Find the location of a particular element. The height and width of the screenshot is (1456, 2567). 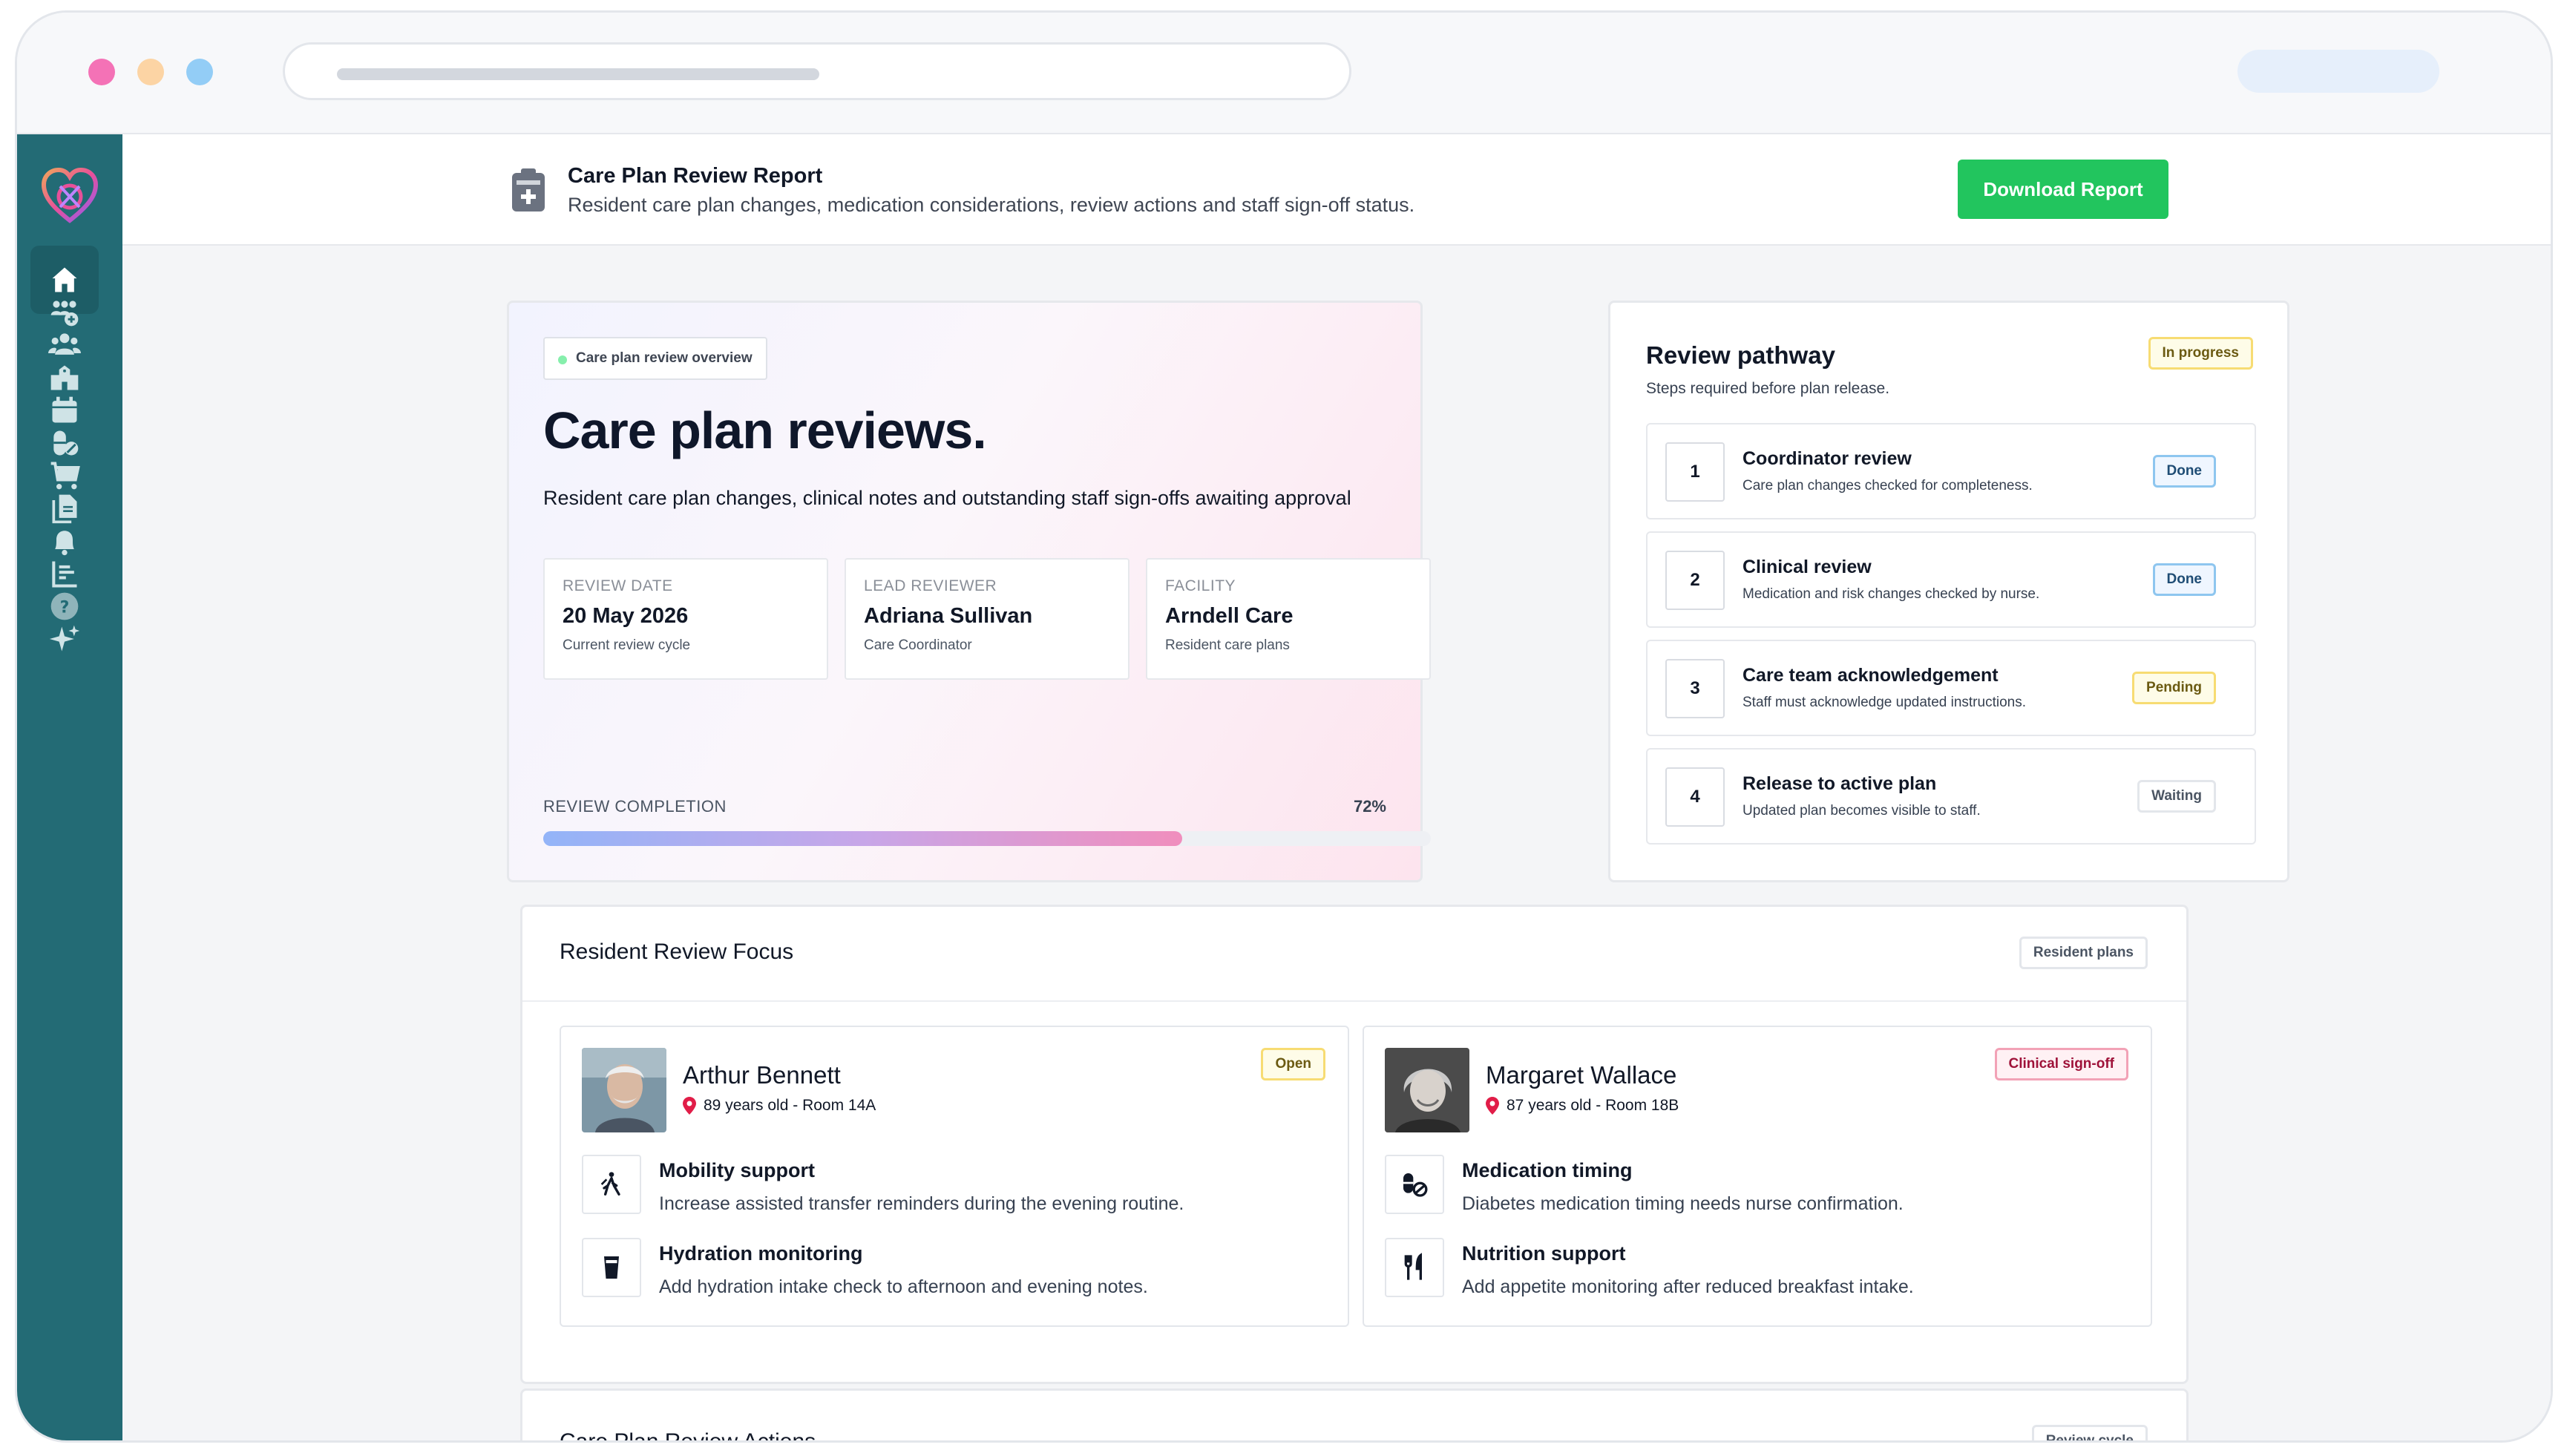

progress-value: 72% is located at coordinates (1369, 807).